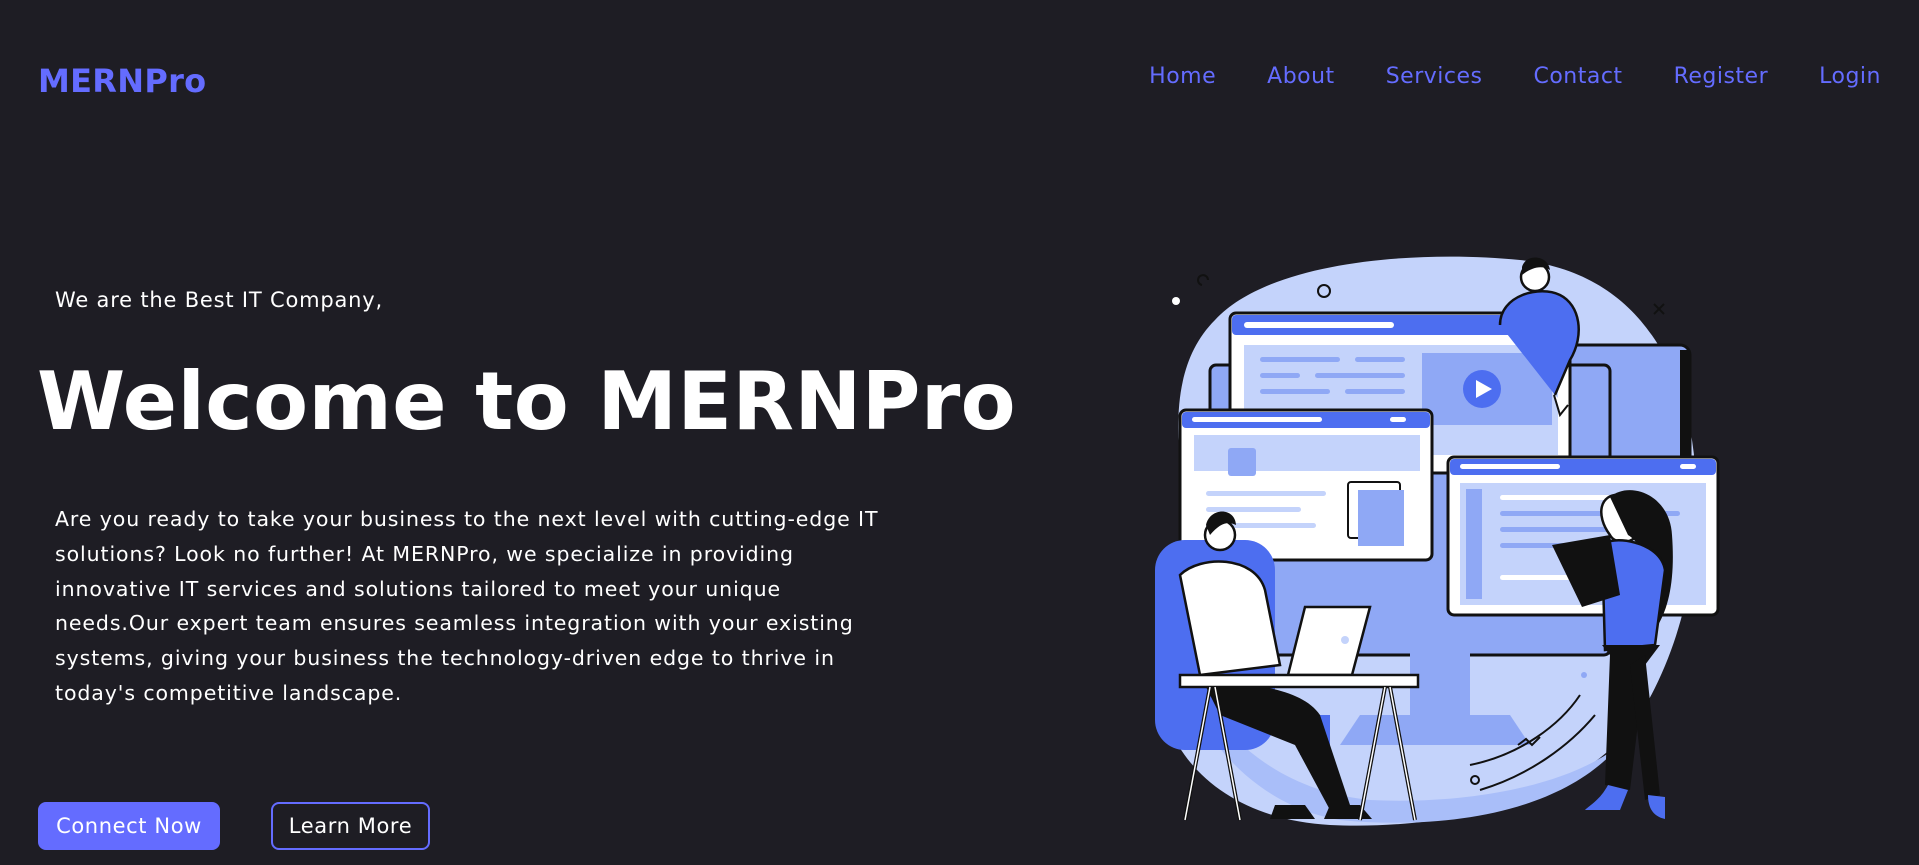 This screenshot has width=1919, height=865. I want to click on nav-services-link: Services, so click(1434, 76).